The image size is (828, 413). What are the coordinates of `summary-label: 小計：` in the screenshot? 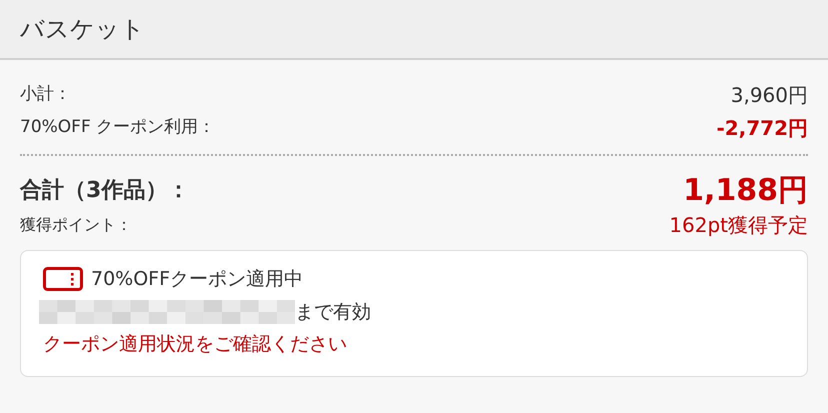 It's located at (45, 94).